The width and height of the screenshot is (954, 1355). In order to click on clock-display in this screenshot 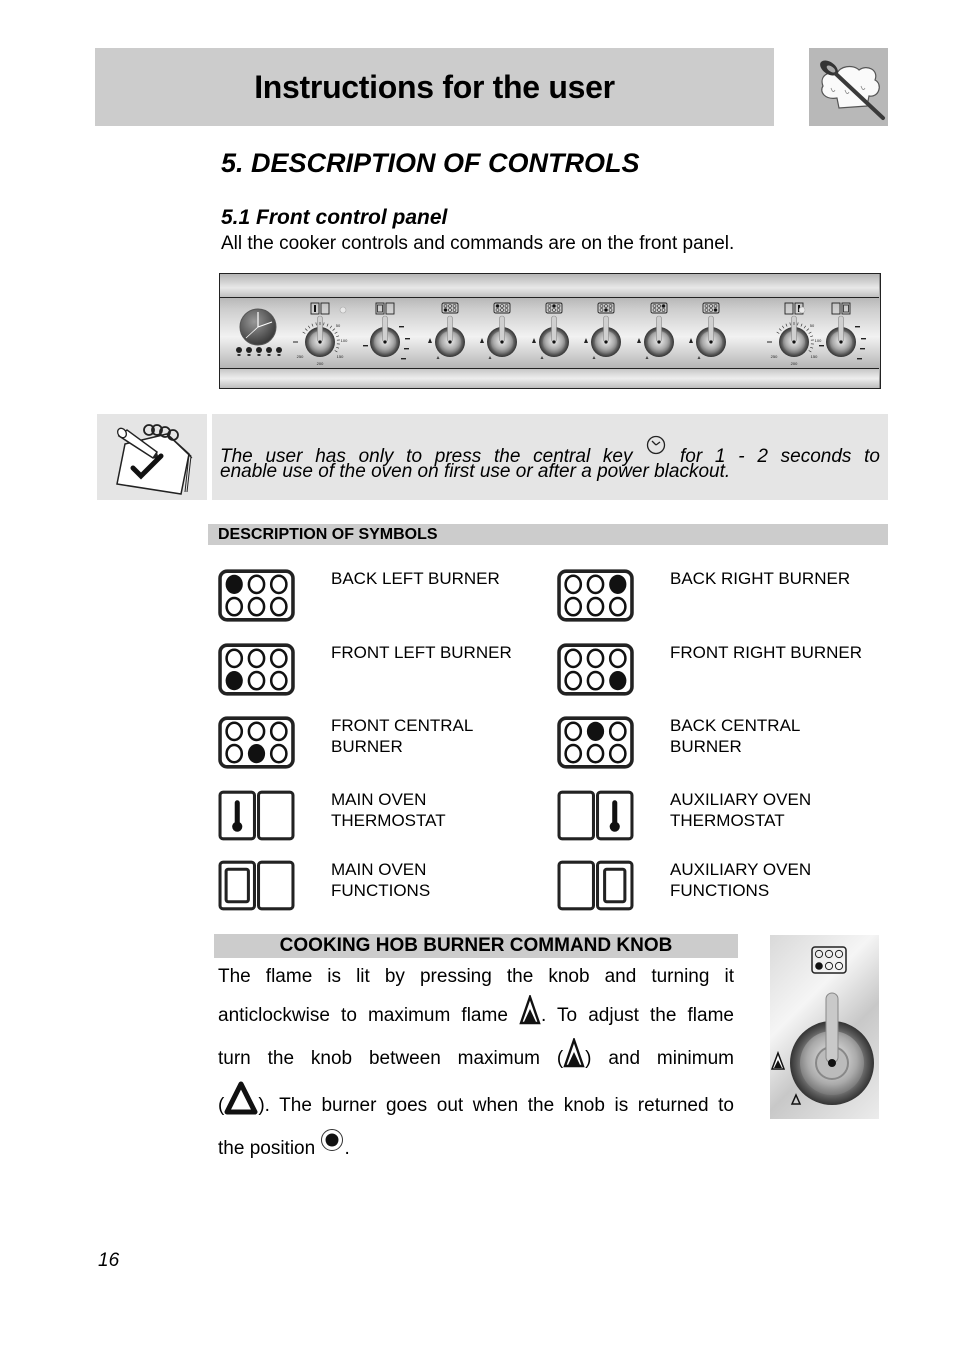, I will do `click(258, 327)`.